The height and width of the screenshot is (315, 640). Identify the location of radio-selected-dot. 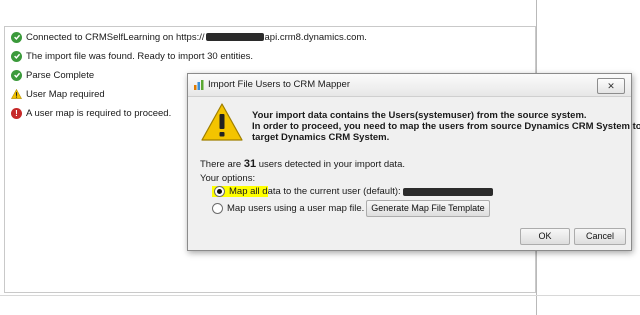
(219, 191).